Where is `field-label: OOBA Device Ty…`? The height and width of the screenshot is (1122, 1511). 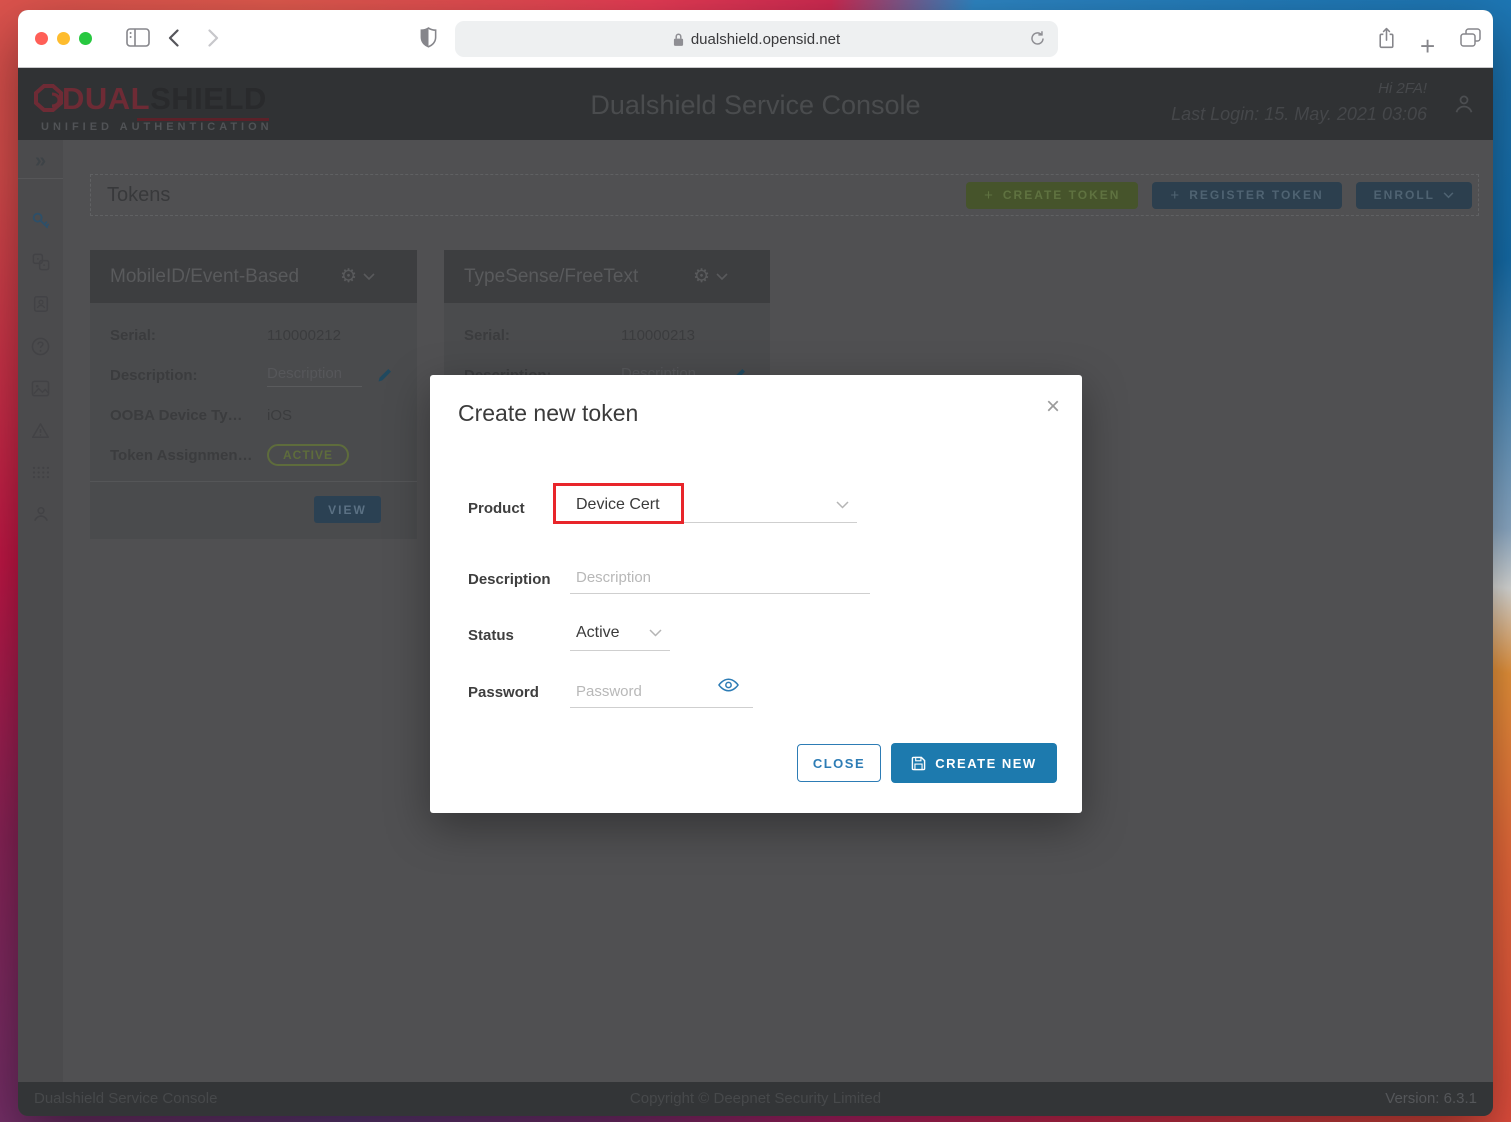
field-label: OOBA Device Ty… is located at coordinates (176, 415).